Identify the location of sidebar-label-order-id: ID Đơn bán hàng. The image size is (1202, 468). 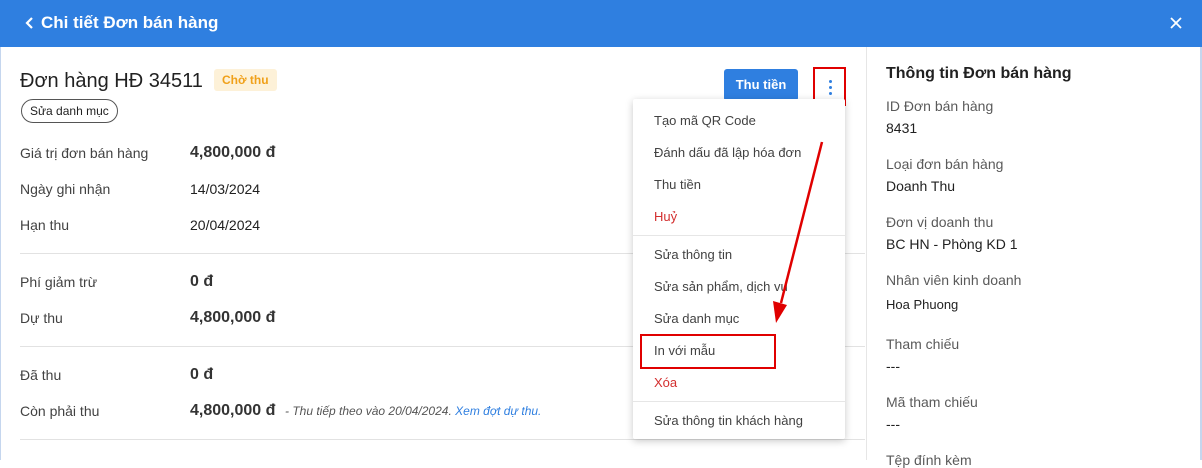
(940, 106).